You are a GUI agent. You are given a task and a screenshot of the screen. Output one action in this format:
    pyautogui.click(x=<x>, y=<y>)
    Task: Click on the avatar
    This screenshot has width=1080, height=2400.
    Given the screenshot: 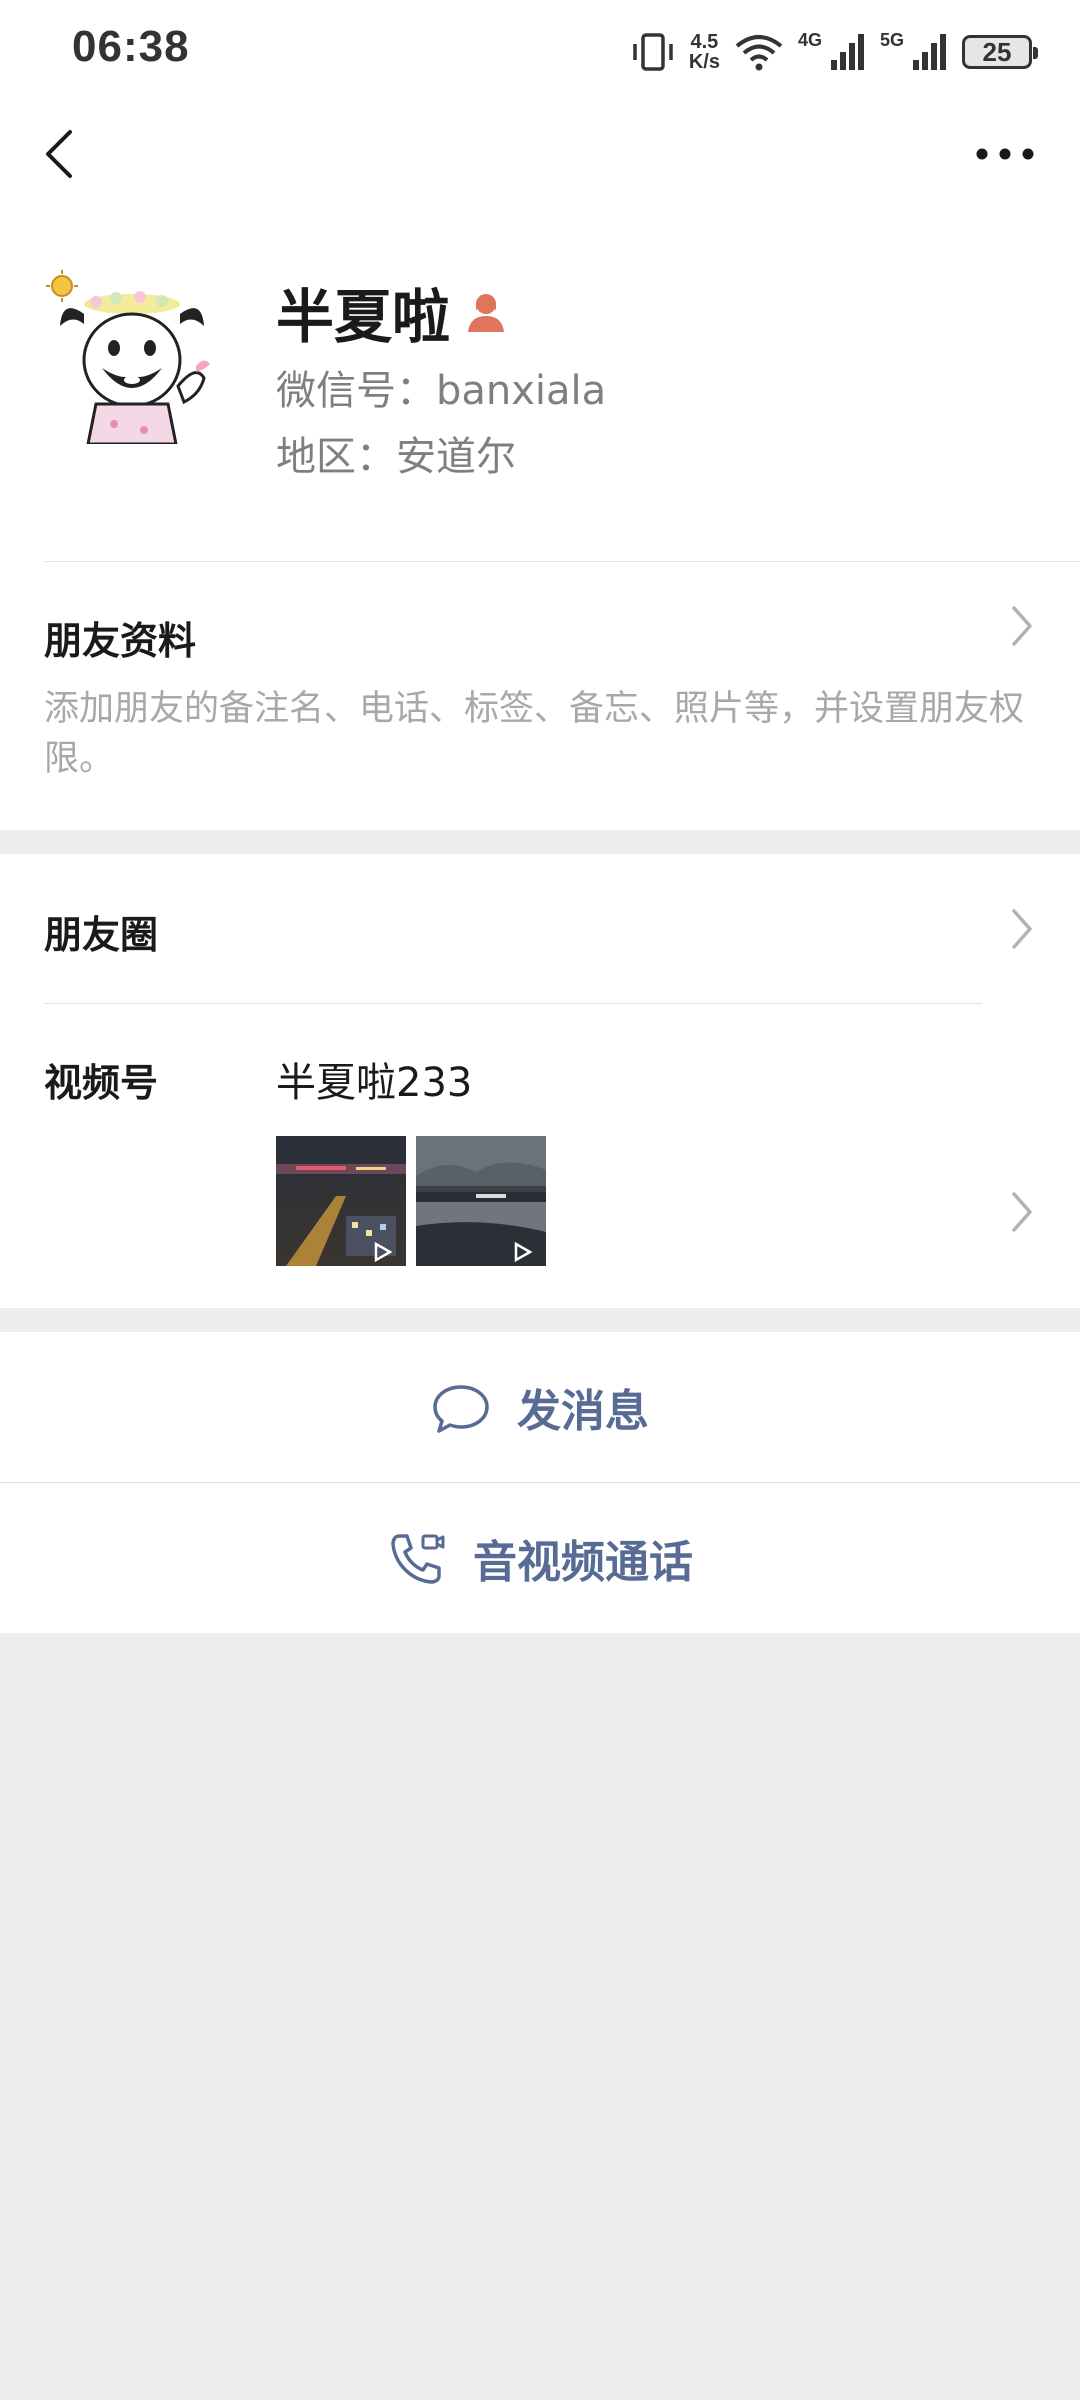 What is the action you would take?
    pyautogui.click(x=132, y=356)
    